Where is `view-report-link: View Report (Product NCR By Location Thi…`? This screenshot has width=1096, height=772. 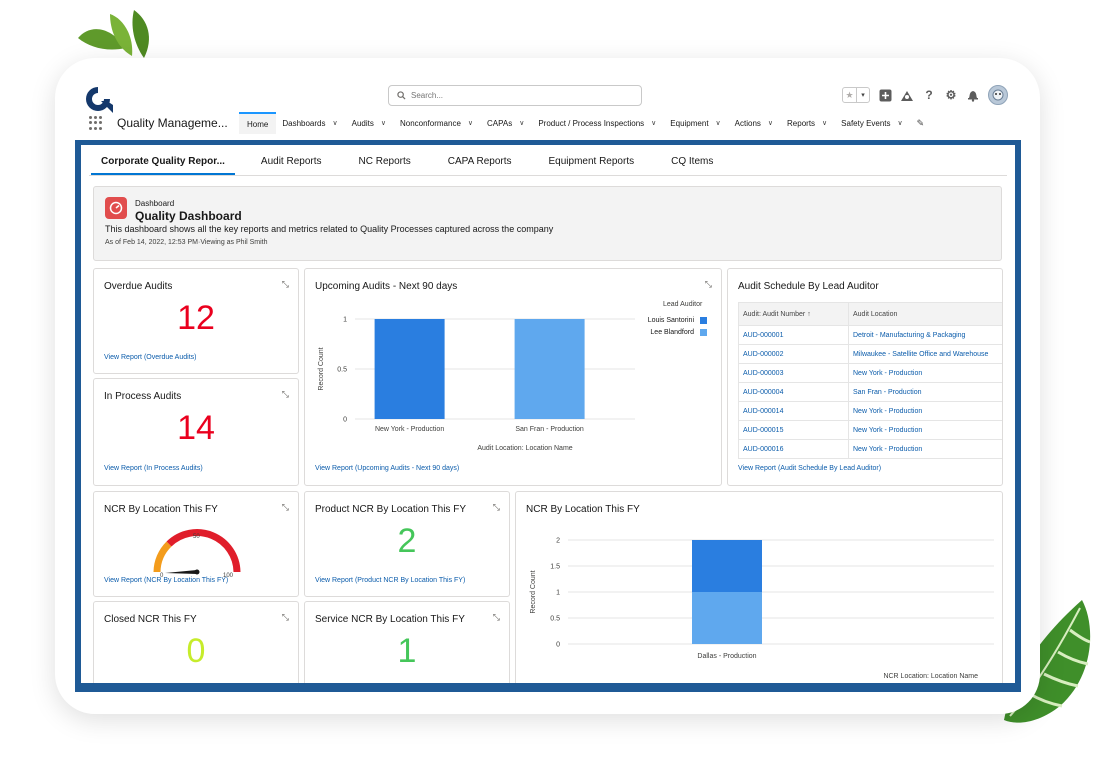
view-report-link: View Report (Product NCR By Location Thi… is located at coordinates (390, 580).